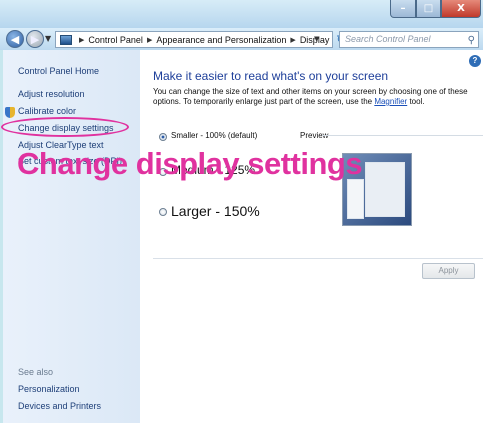 This screenshot has width=483, height=423. Describe the element at coordinates (163, 212) in the screenshot. I see `radio-larger` at that location.